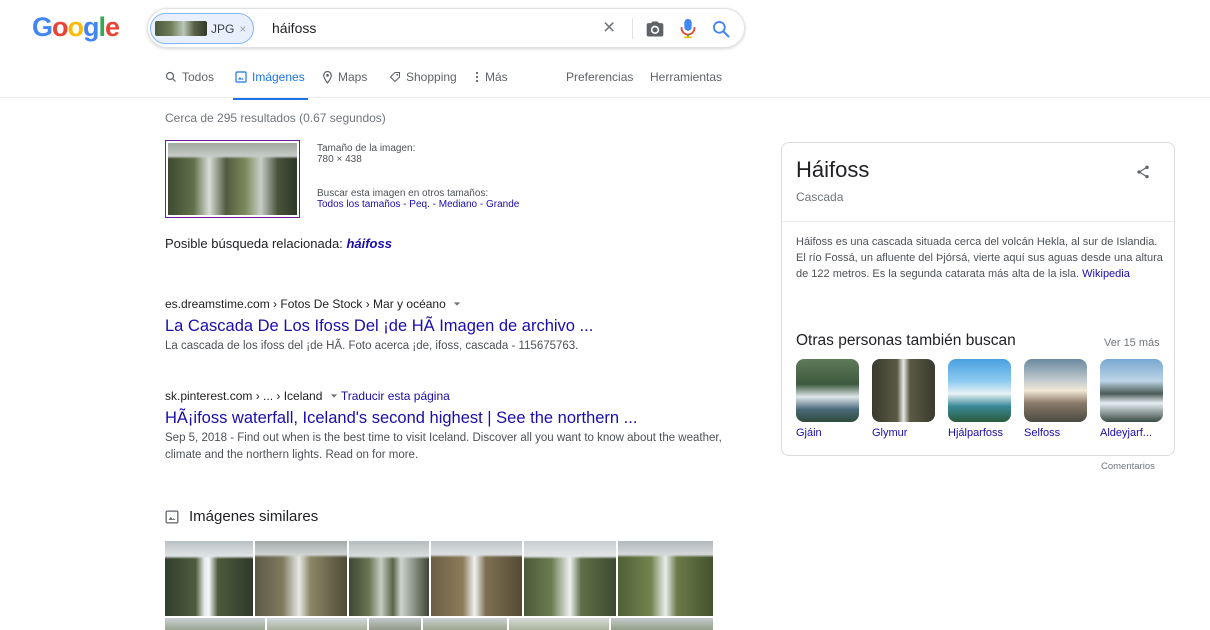 This screenshot has width=1210, height=630. What do you see at coordinates (198, 77) in the screenshot?
I see `tab-label: Todos` at bounding box center [198, 77].